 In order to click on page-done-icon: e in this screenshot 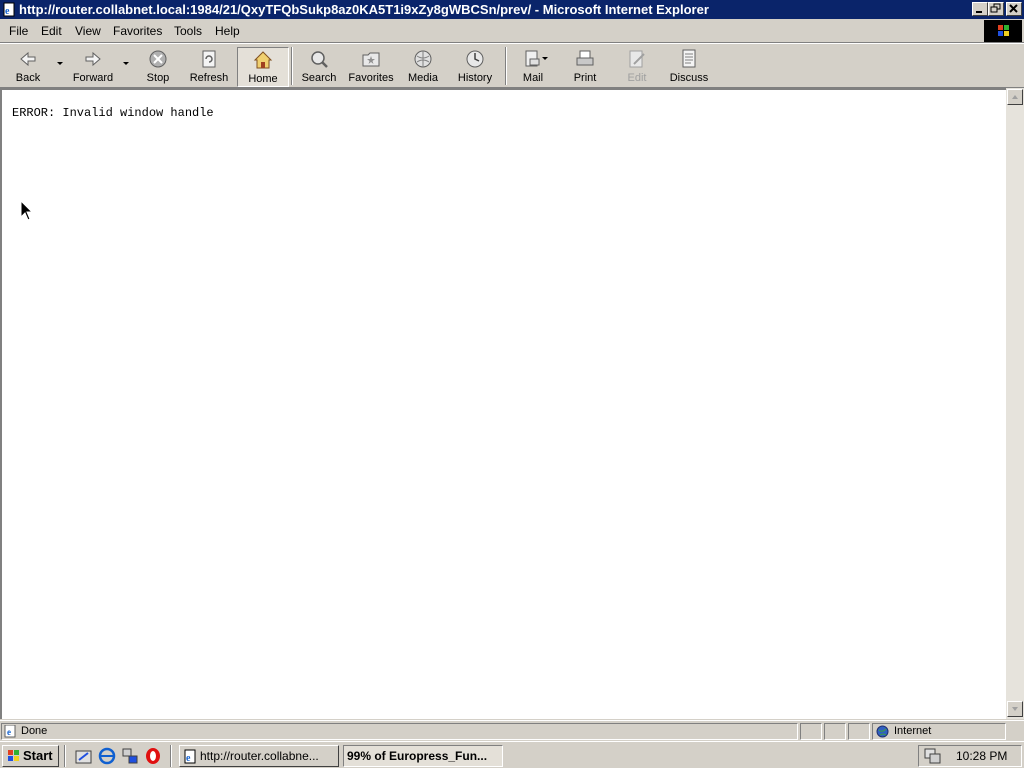, I will do `click(10, 731)`.